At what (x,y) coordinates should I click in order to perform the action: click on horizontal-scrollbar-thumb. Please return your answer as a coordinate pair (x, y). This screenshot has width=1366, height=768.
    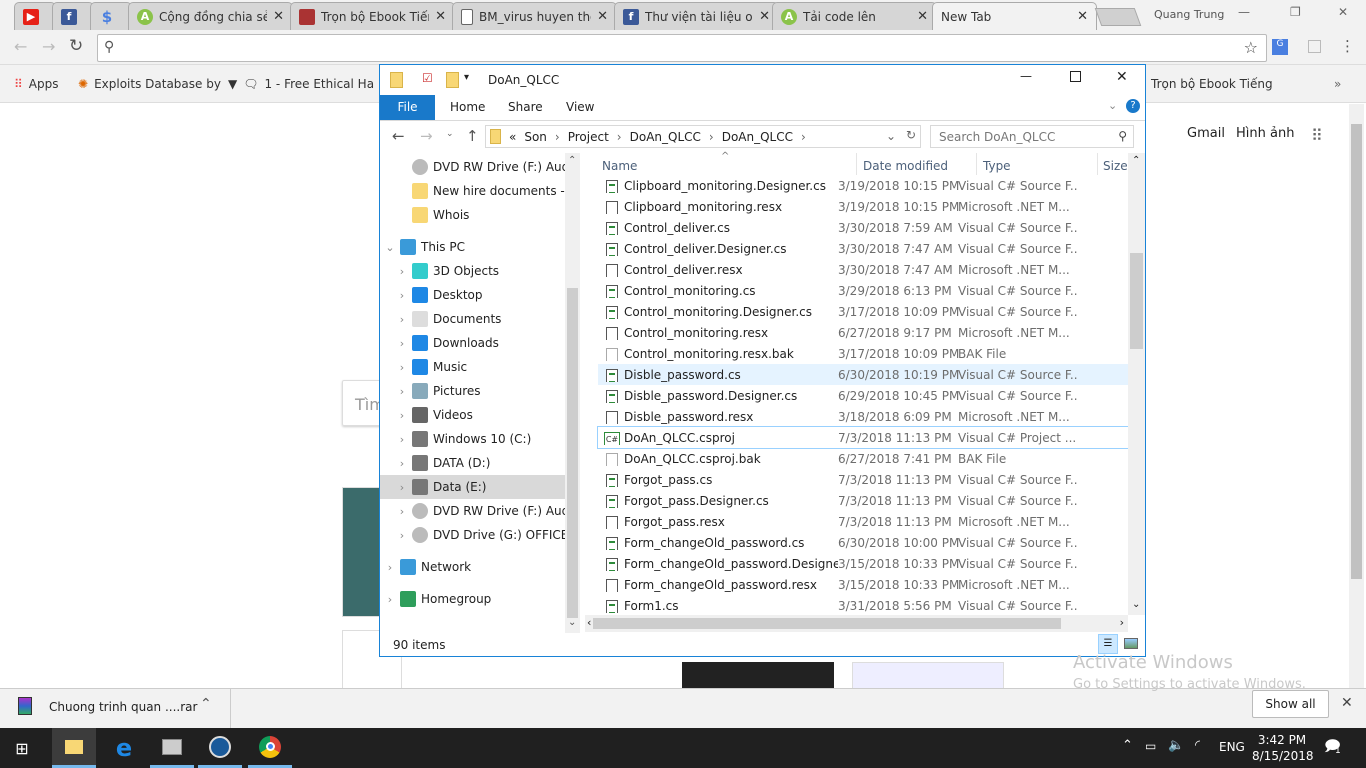
    Looking at the image, I should click on (827, 623).